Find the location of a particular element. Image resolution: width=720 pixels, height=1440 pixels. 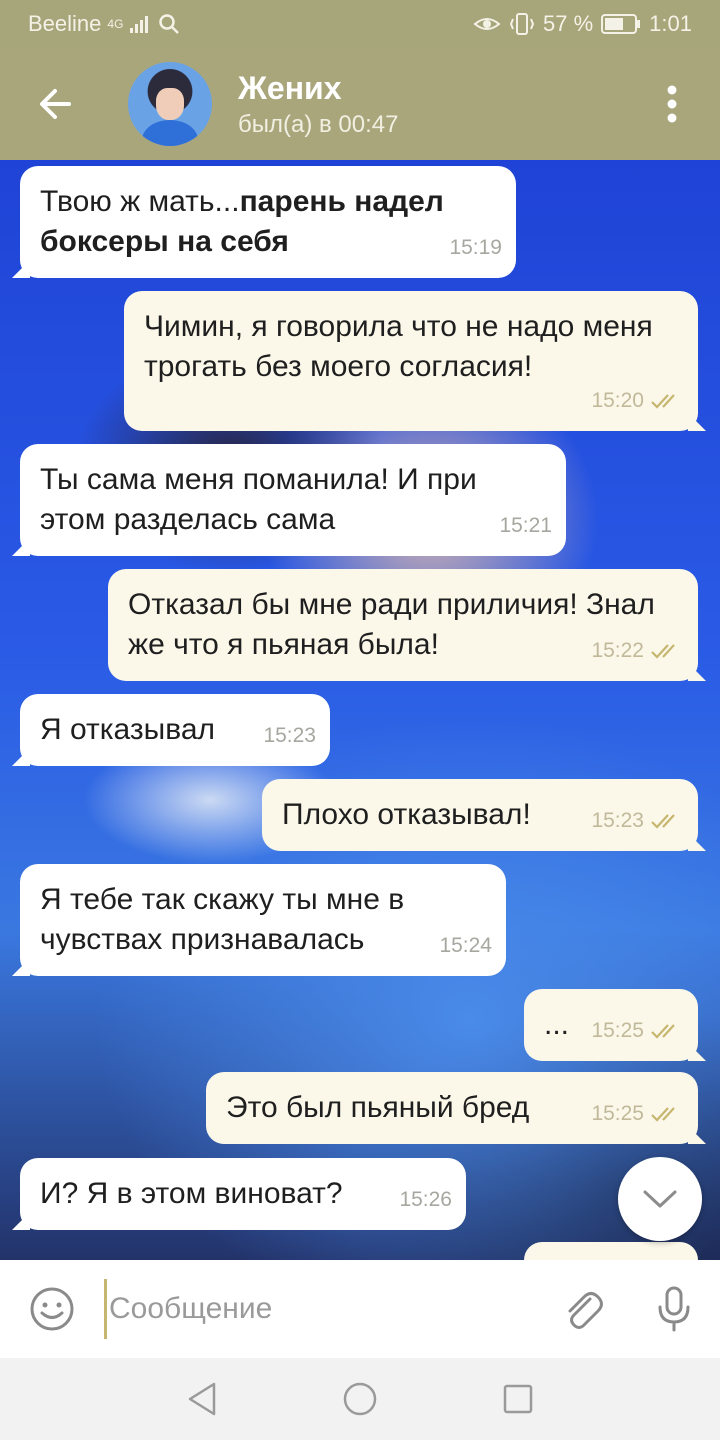

attach-button is located at coordinates (582, 1309).